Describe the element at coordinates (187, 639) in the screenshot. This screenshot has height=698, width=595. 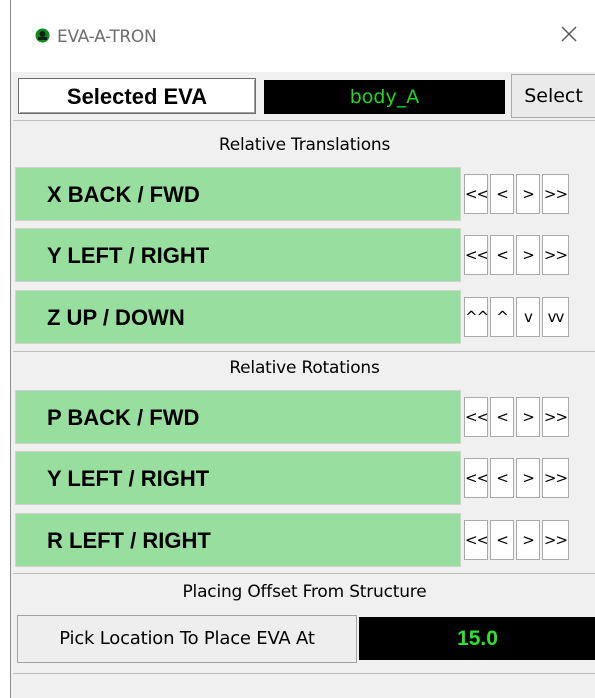
I see `pick-location-button: Pick Location To Place EVA At` at that location.